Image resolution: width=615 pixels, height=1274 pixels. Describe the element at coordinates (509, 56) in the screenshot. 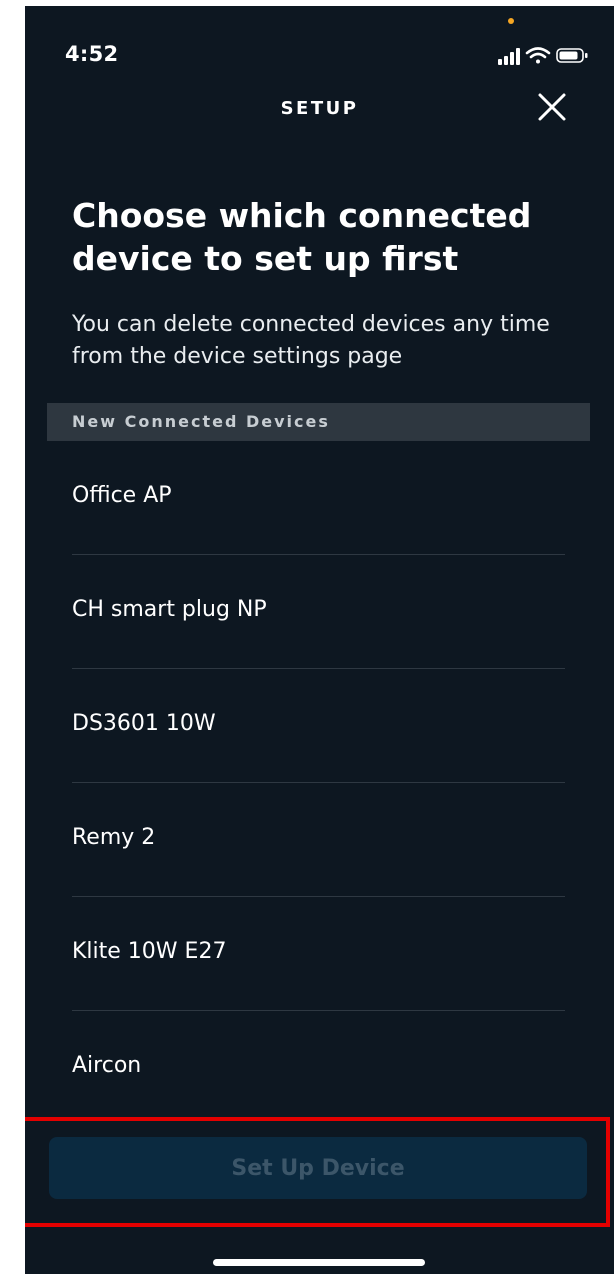

I see `signal-icon` at that location.